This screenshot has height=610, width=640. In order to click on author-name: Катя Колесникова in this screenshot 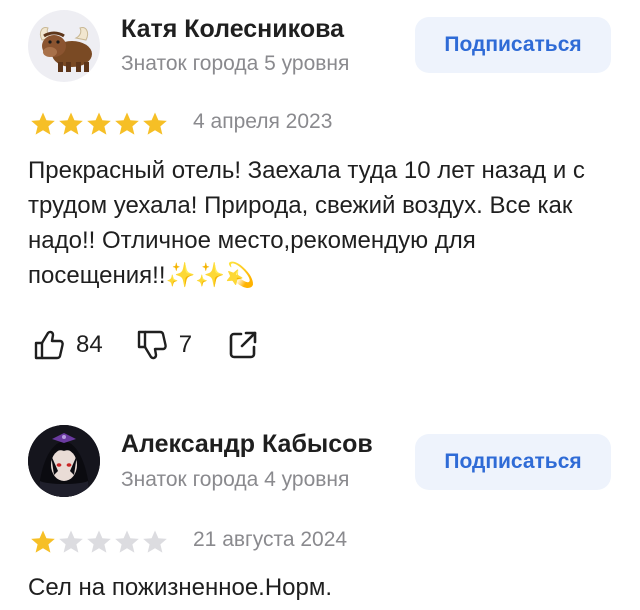, I will do `click(232, 29)`.